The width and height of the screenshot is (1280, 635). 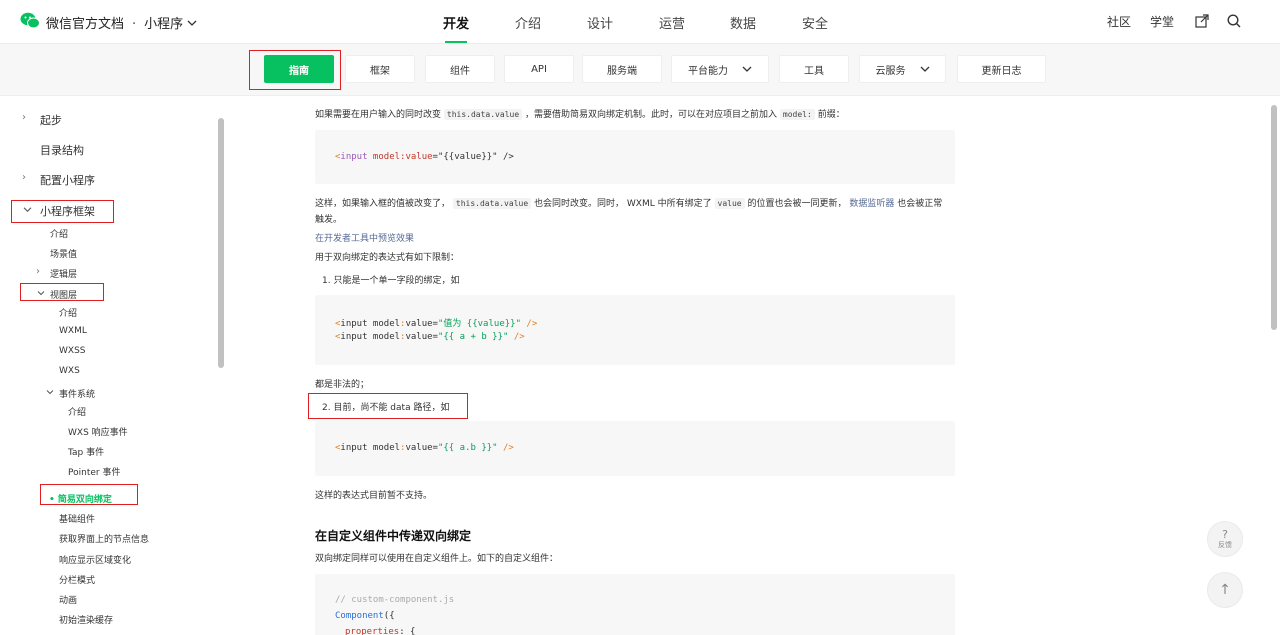 What do you see at coordinates (42, 120) in the screenshot?
I see `sidebar-item-start: › 起步` at bounding box center [42, 120].